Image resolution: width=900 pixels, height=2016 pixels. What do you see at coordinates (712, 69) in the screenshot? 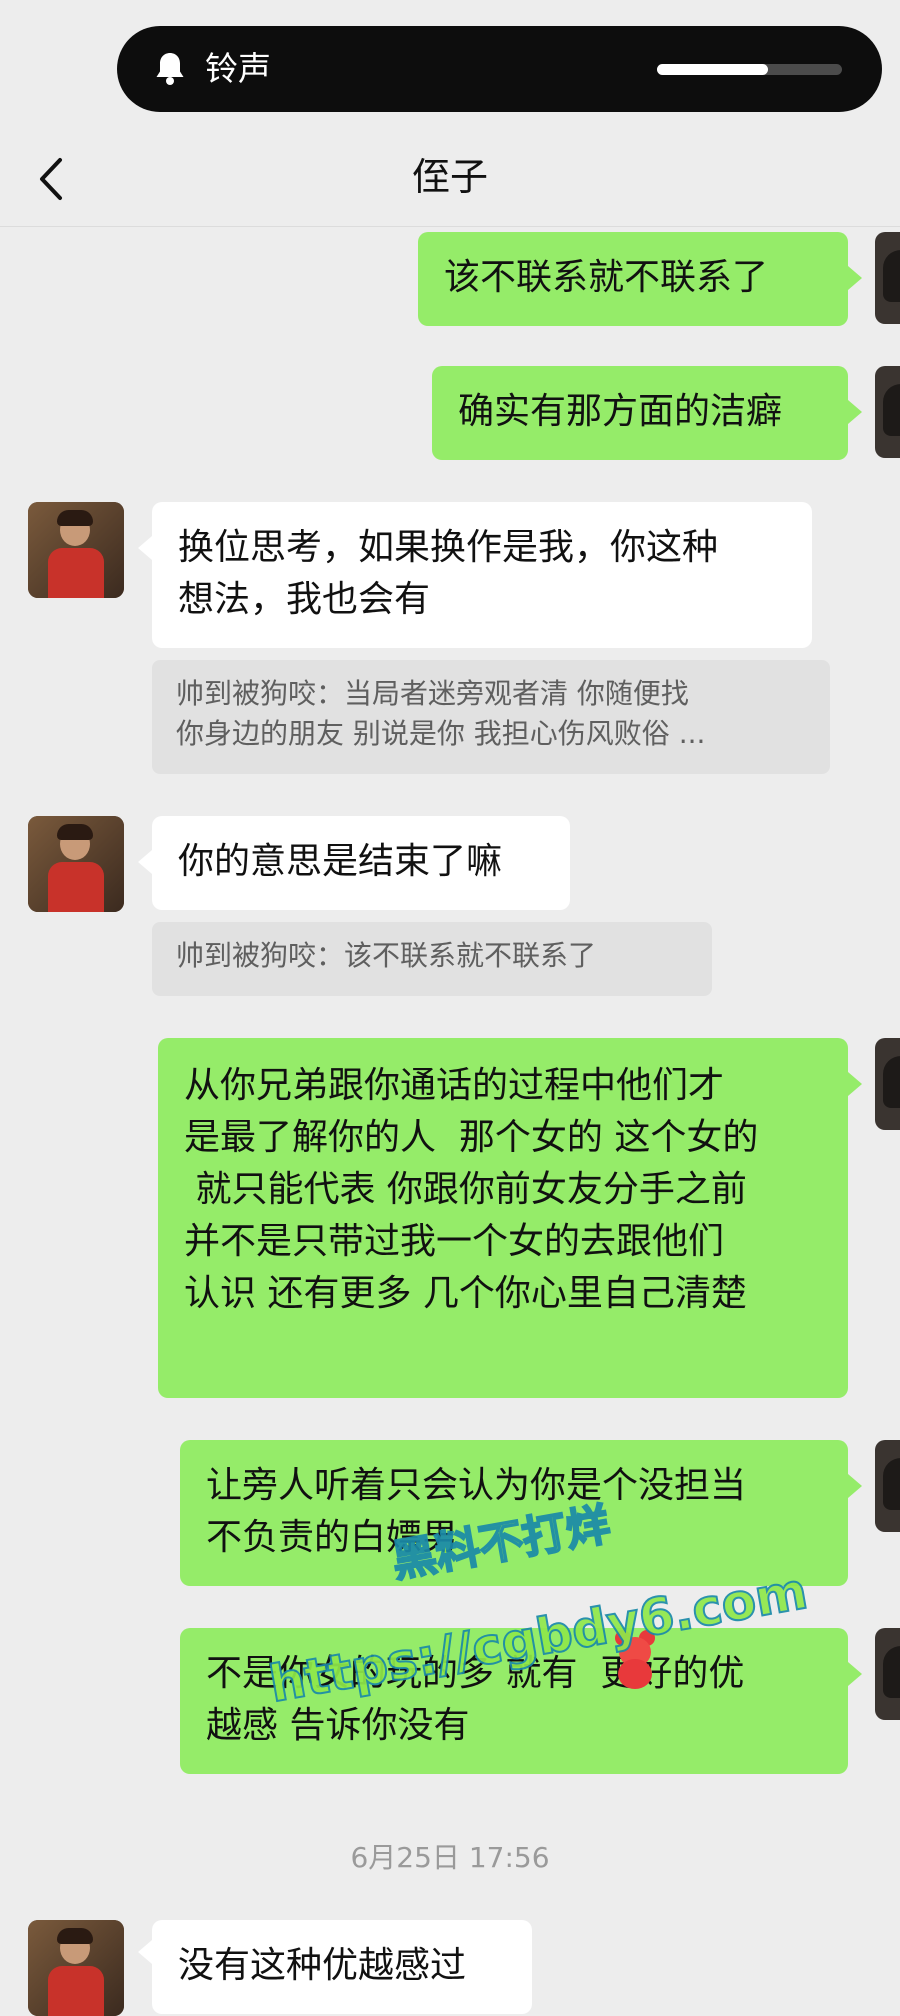
I see `volume-level` at bounding box center [712, 69].